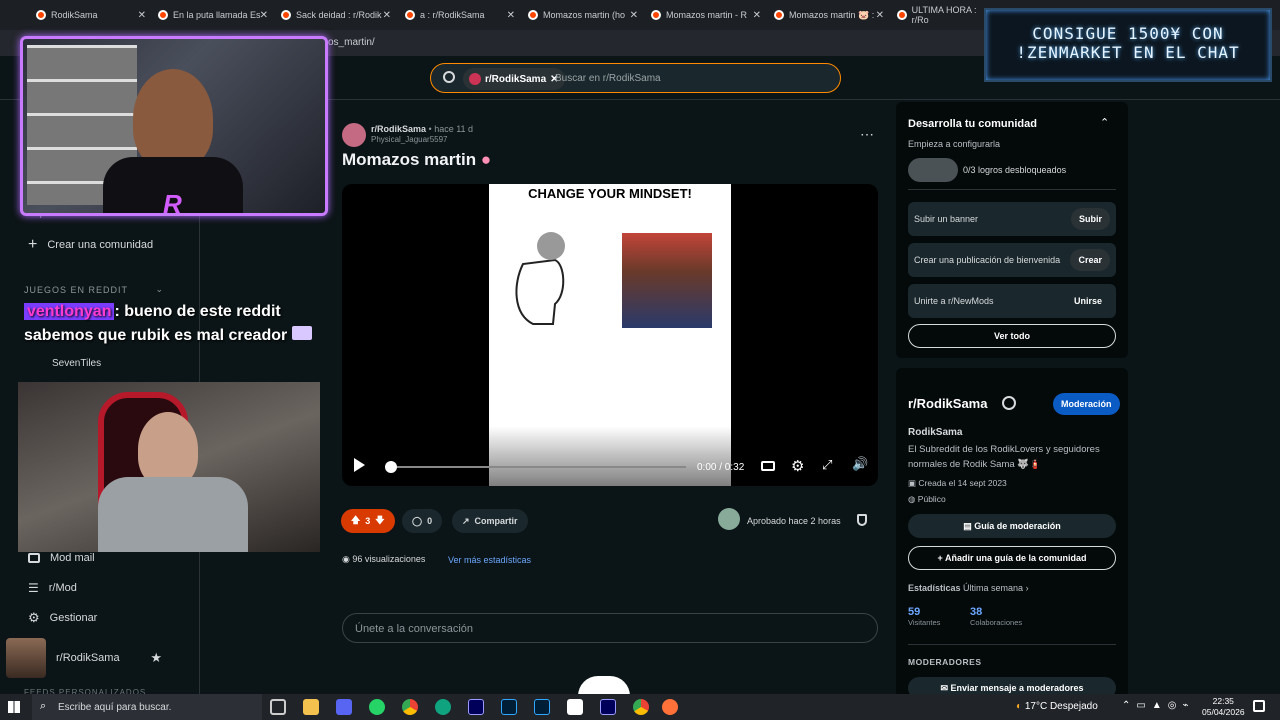 The width and height of the screenshot is (1280, 720). What do you see at coordinates (33, 244) in the screenshot?
I see `plus-icon: +` at bounding box center [33, 244].